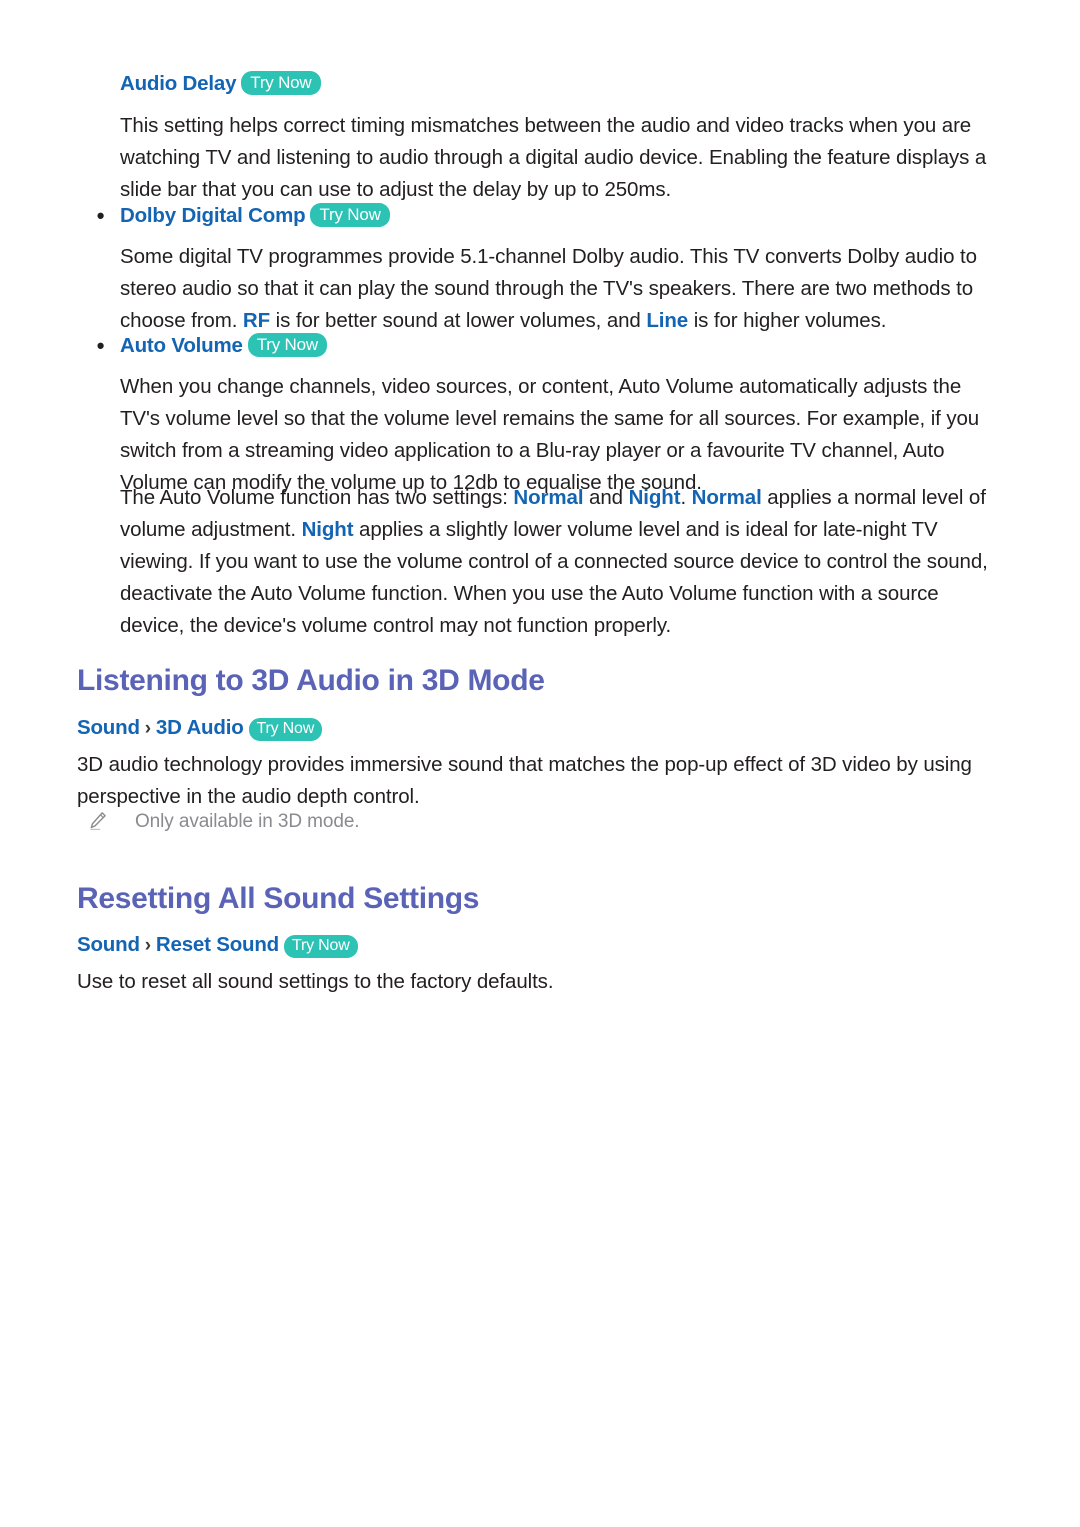 The width and height of the screenshot is (1080, 1527). I want to click on section-title-resetting-all-sound-settings: Resetting All Sound Settings, so click(278, 898).